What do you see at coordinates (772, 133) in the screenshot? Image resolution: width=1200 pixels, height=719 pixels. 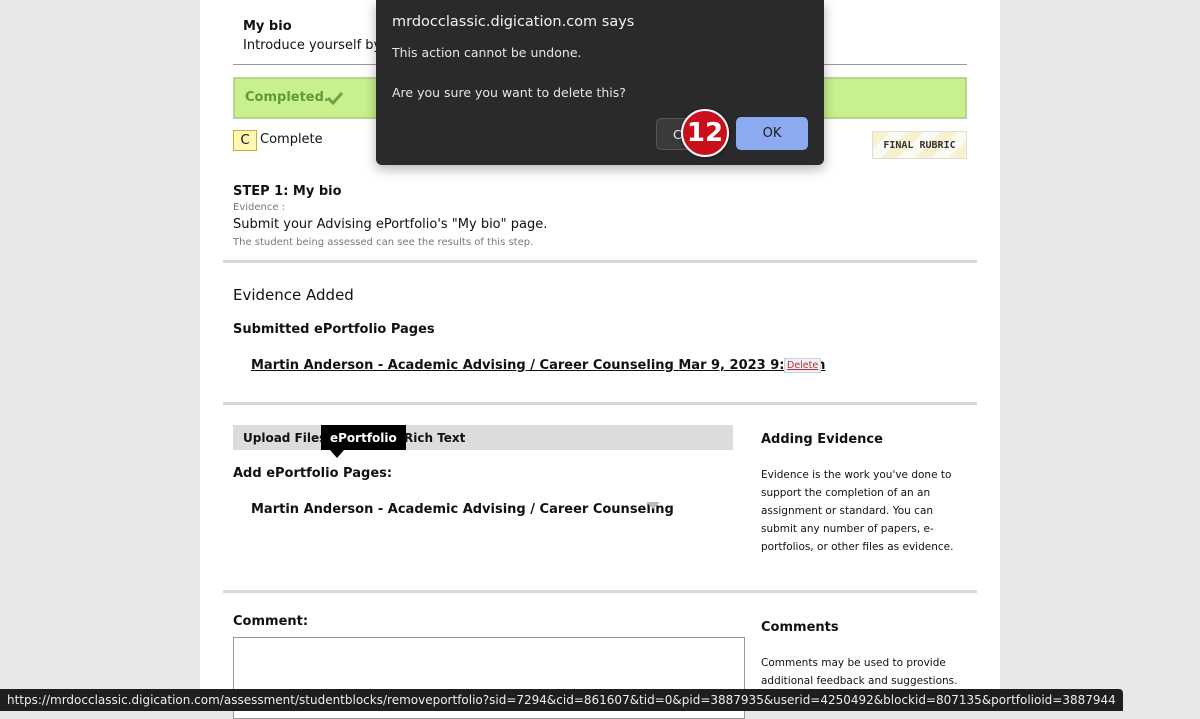 I see `ok-button: OK` at bounding box center [772, 133].